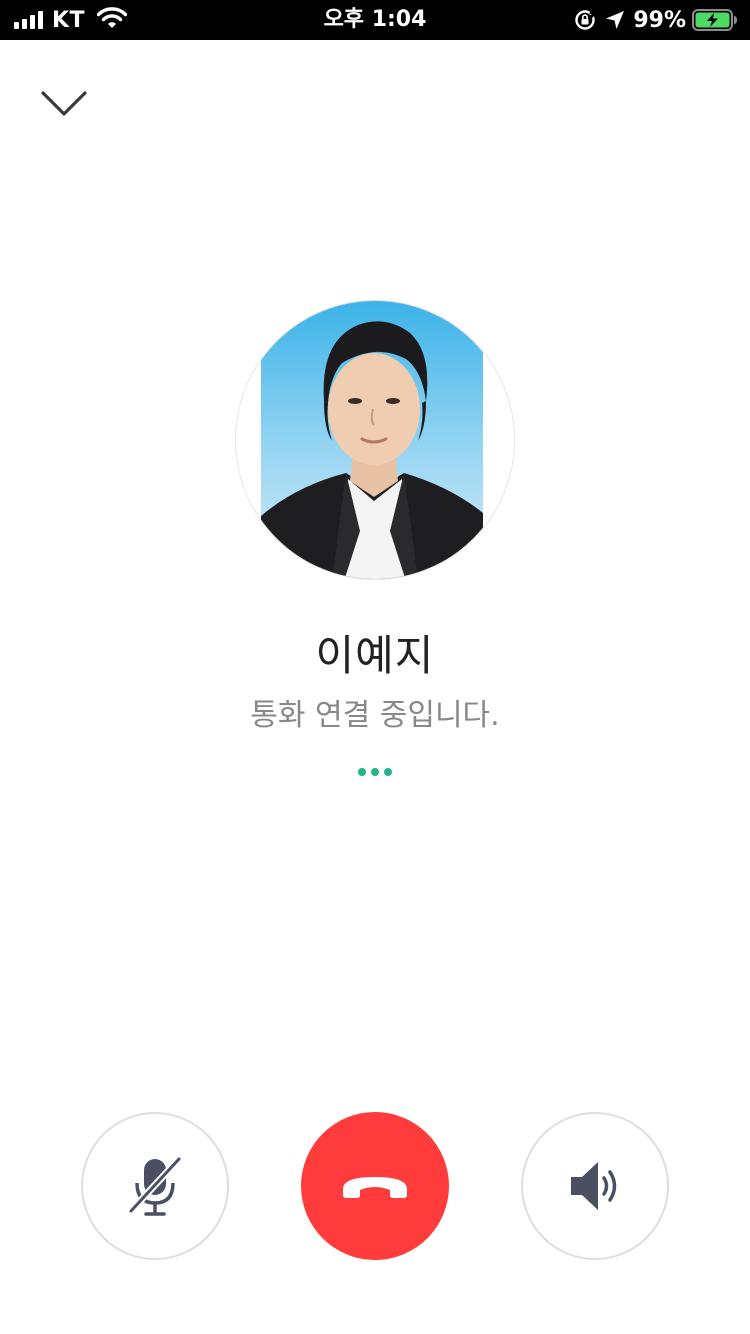  Describe the element at coordinates (375, 440) in the screenshot. I see `caller-avatar` at that location.